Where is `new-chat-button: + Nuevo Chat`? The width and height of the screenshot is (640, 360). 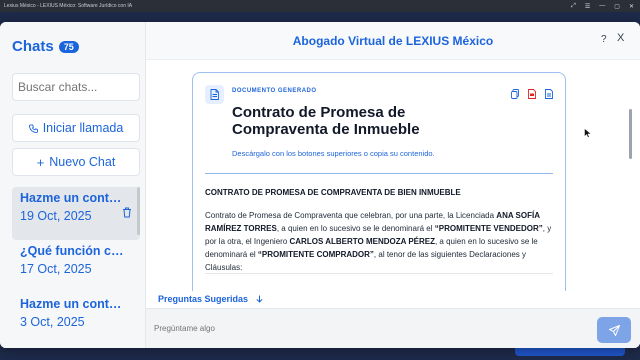 new-chat-button: + Nuevo Chat is located at coordinates (76, 162).